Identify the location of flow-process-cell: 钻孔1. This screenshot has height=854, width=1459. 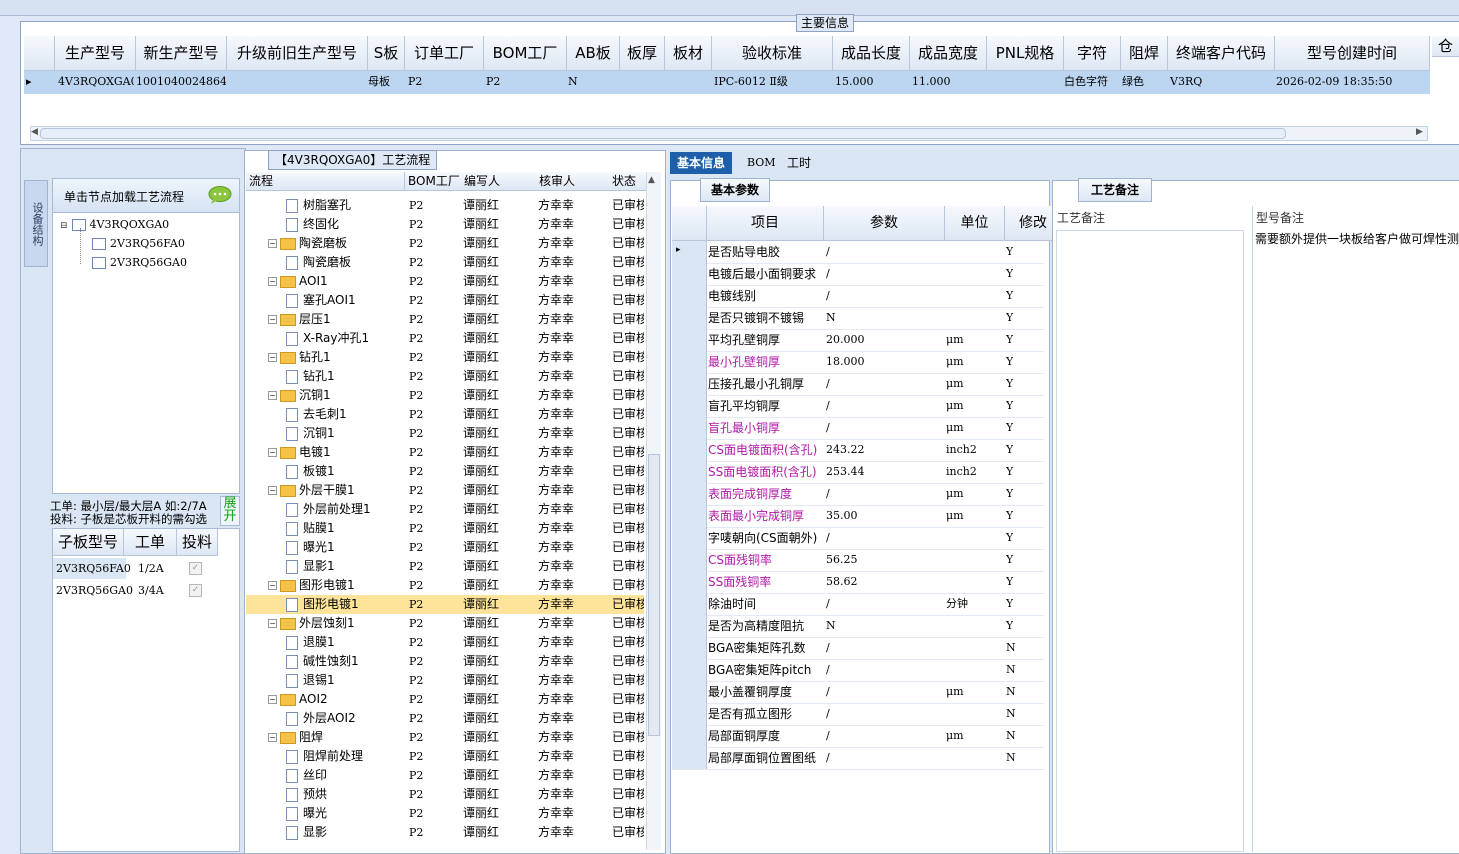
(344, 376).